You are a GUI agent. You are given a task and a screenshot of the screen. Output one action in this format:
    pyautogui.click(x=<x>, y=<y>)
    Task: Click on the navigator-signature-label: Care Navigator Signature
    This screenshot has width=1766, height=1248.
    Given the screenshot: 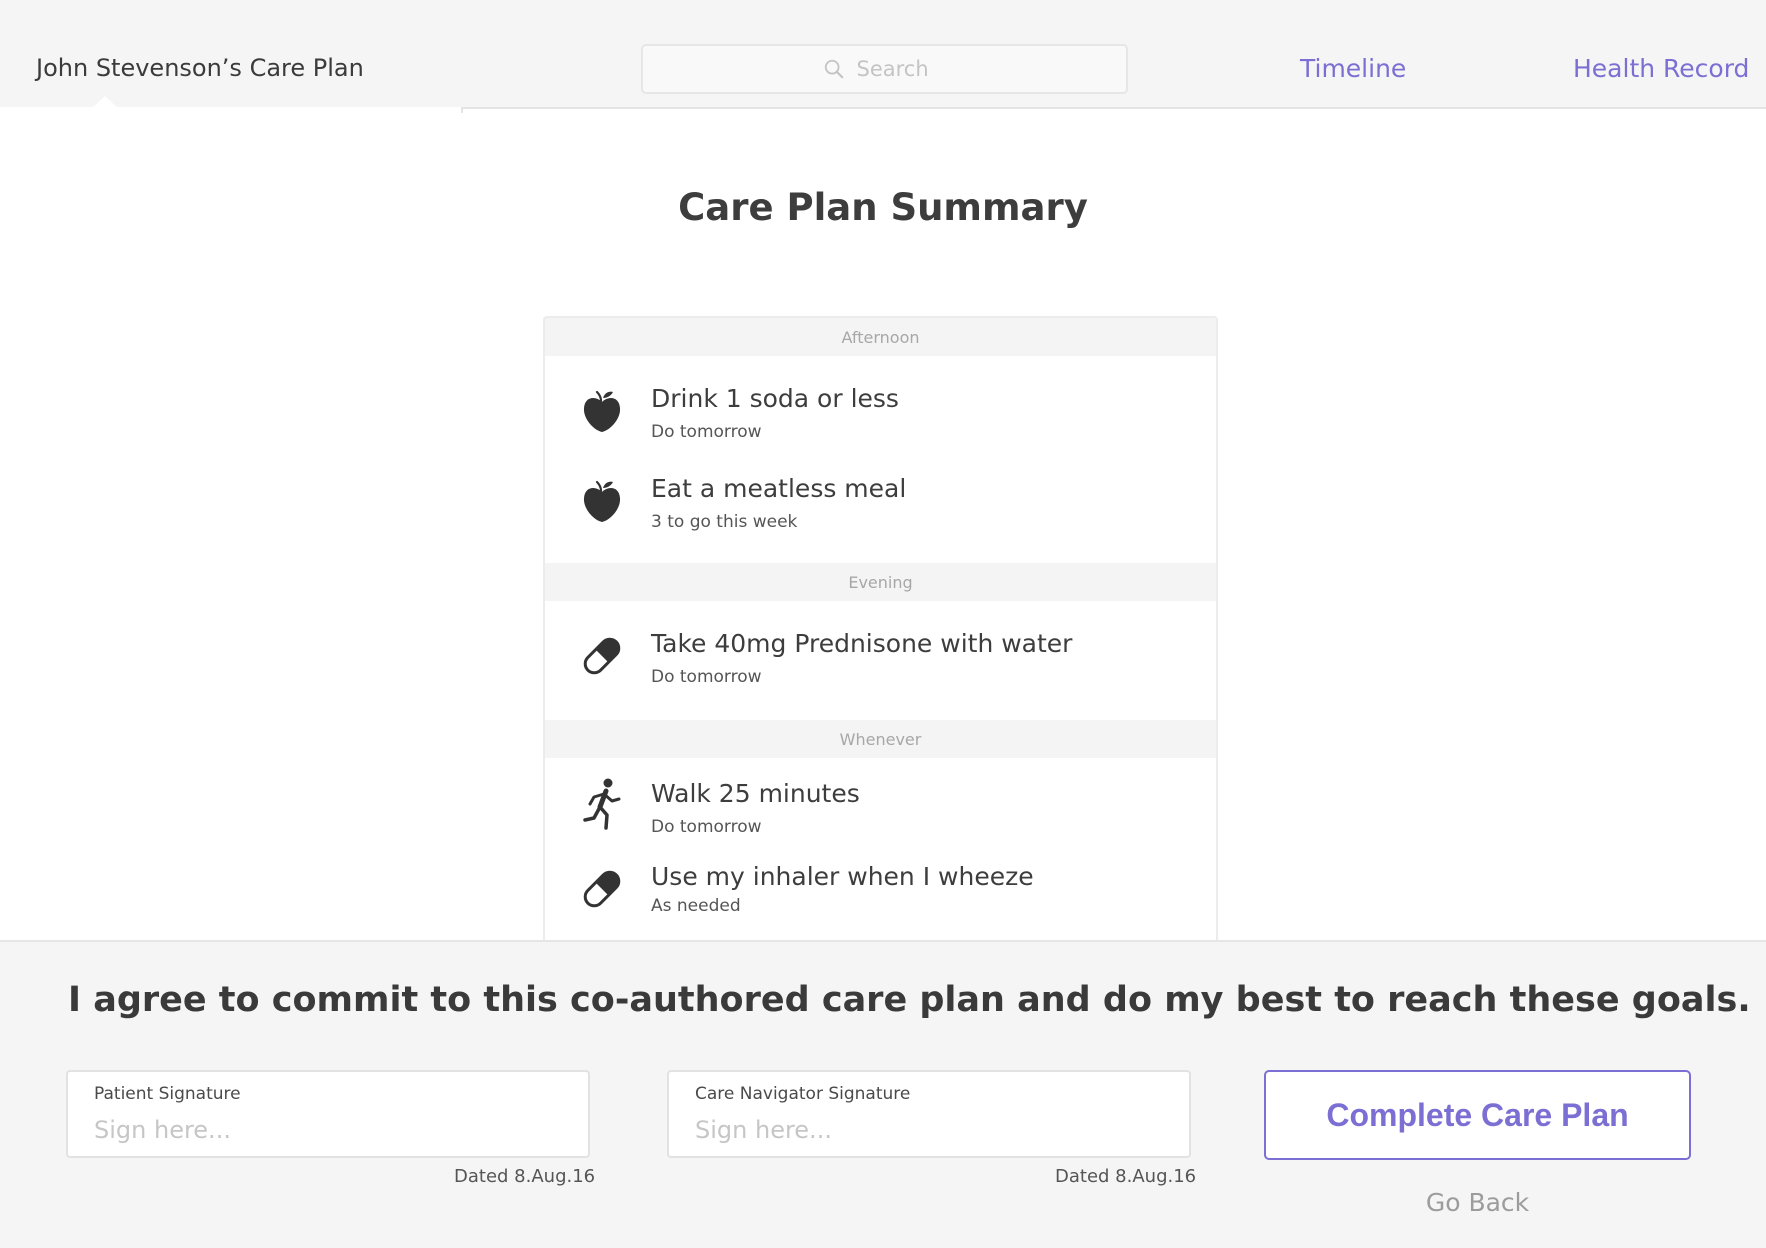 What is the action you would take?
    pyautogui.click(x=803, y=1094)
    